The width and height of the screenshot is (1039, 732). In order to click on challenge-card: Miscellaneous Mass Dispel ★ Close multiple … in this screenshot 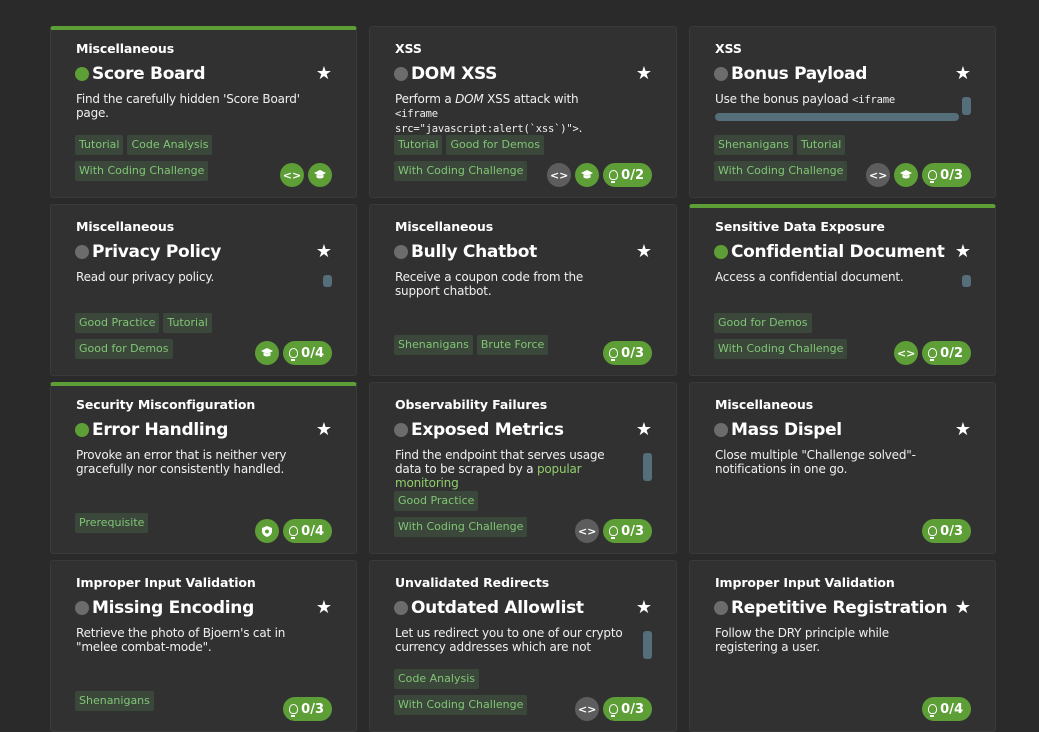, I will do `click(842, 468)`.